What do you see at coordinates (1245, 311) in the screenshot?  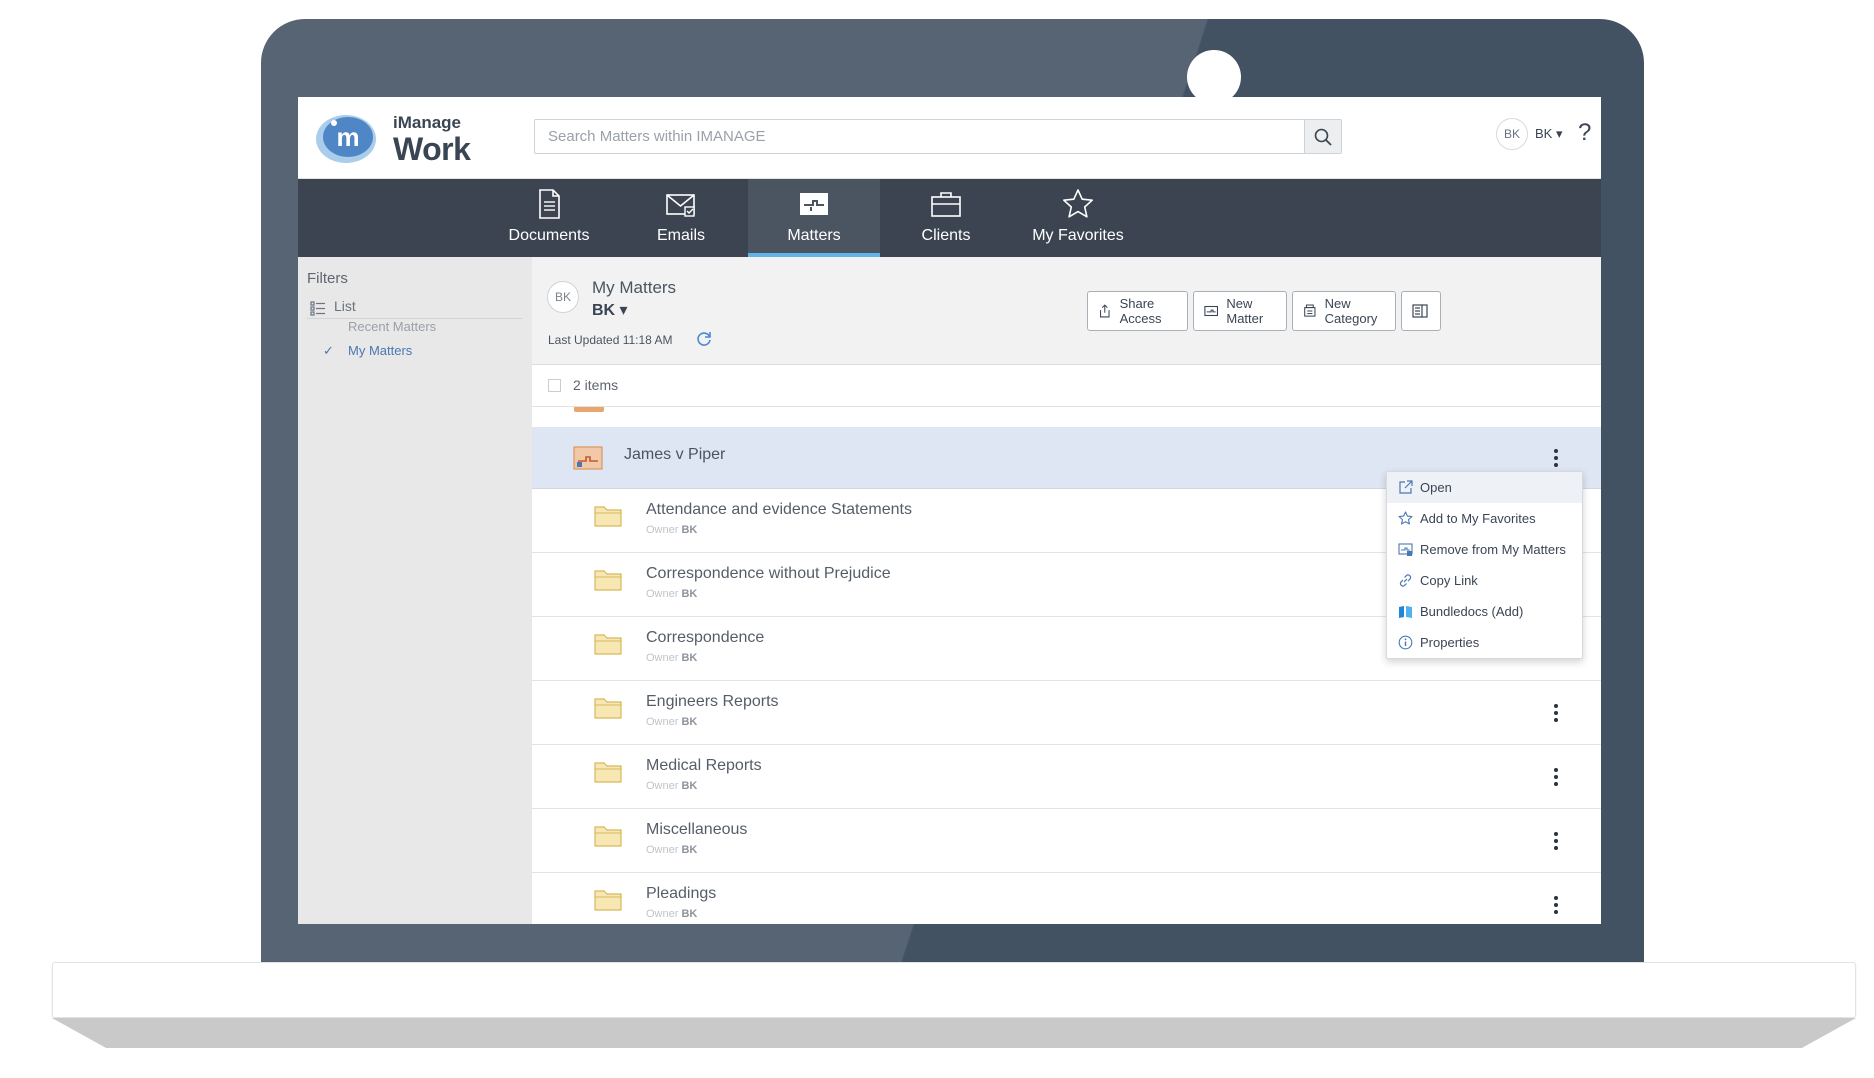 I see `new-matter-label: New Matter` at bounding box center [1245, 311].